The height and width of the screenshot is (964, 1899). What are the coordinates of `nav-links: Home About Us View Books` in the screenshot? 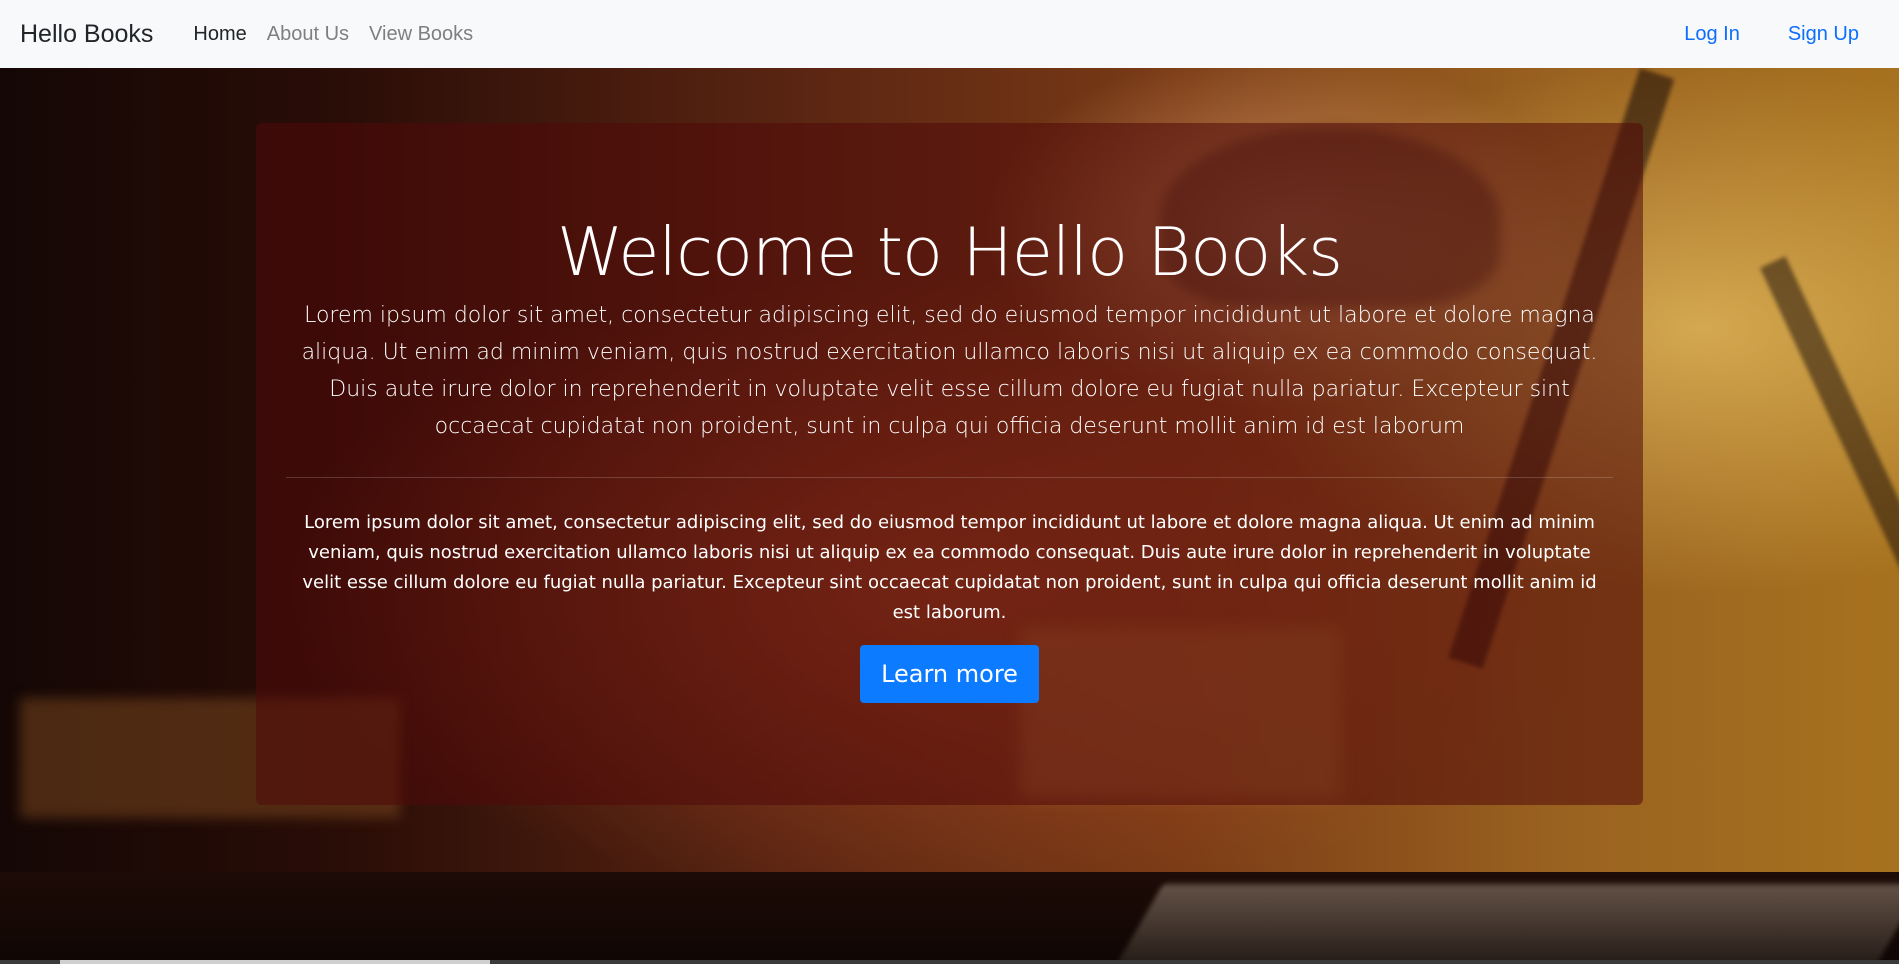 It's located at (333, 34).